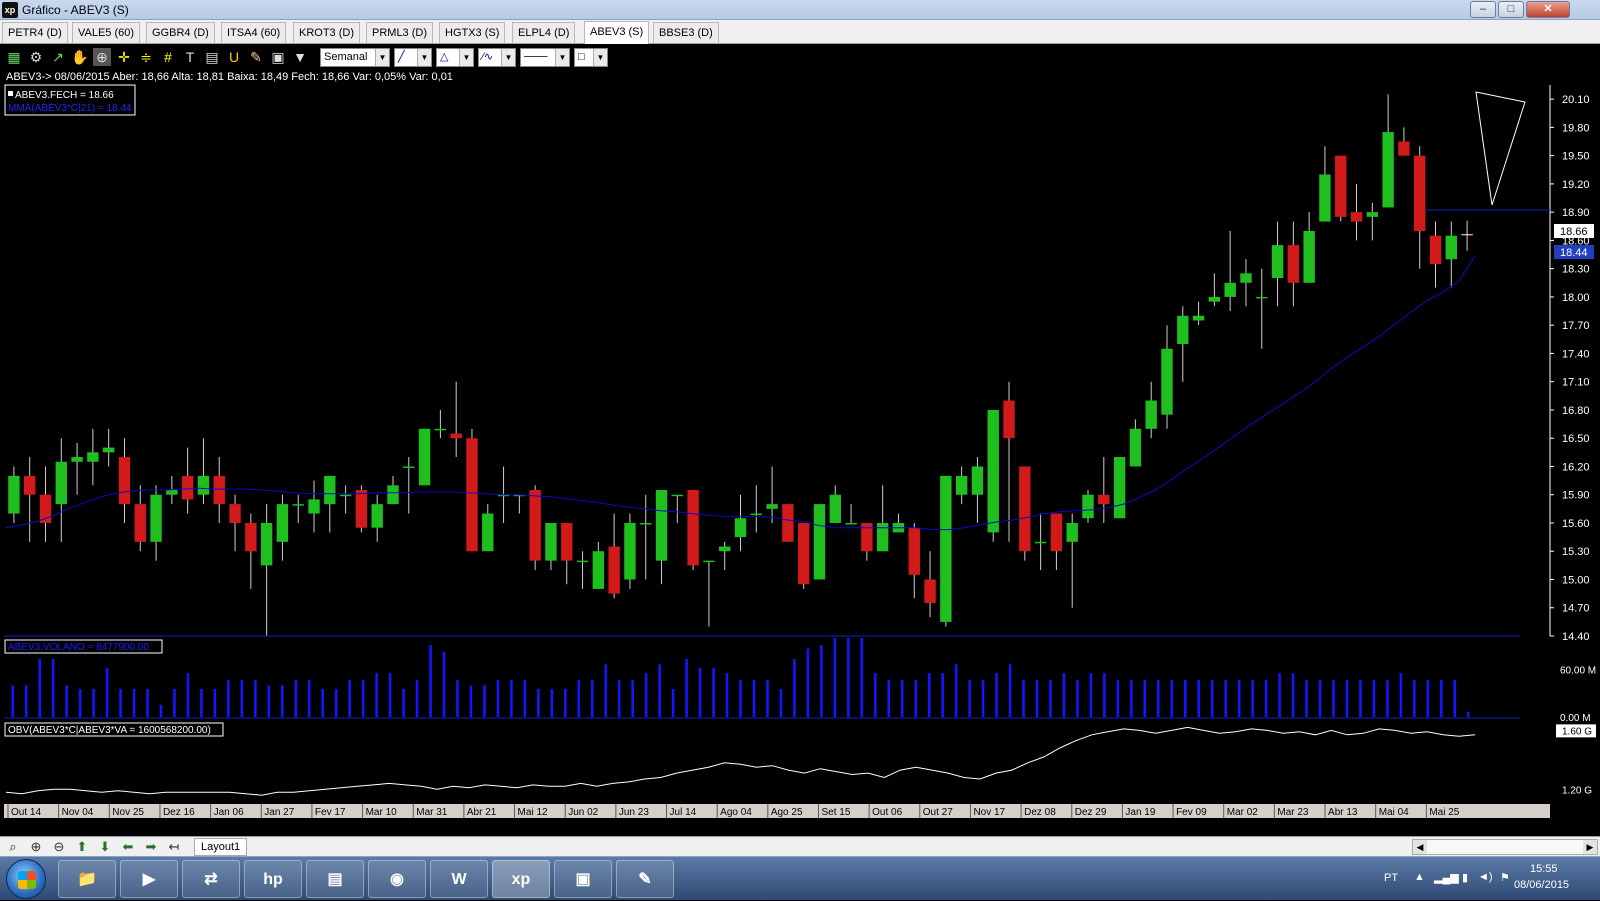 The image size is (1600, 901). I want to click on gear-icon: ⚙, so click(36, 57).